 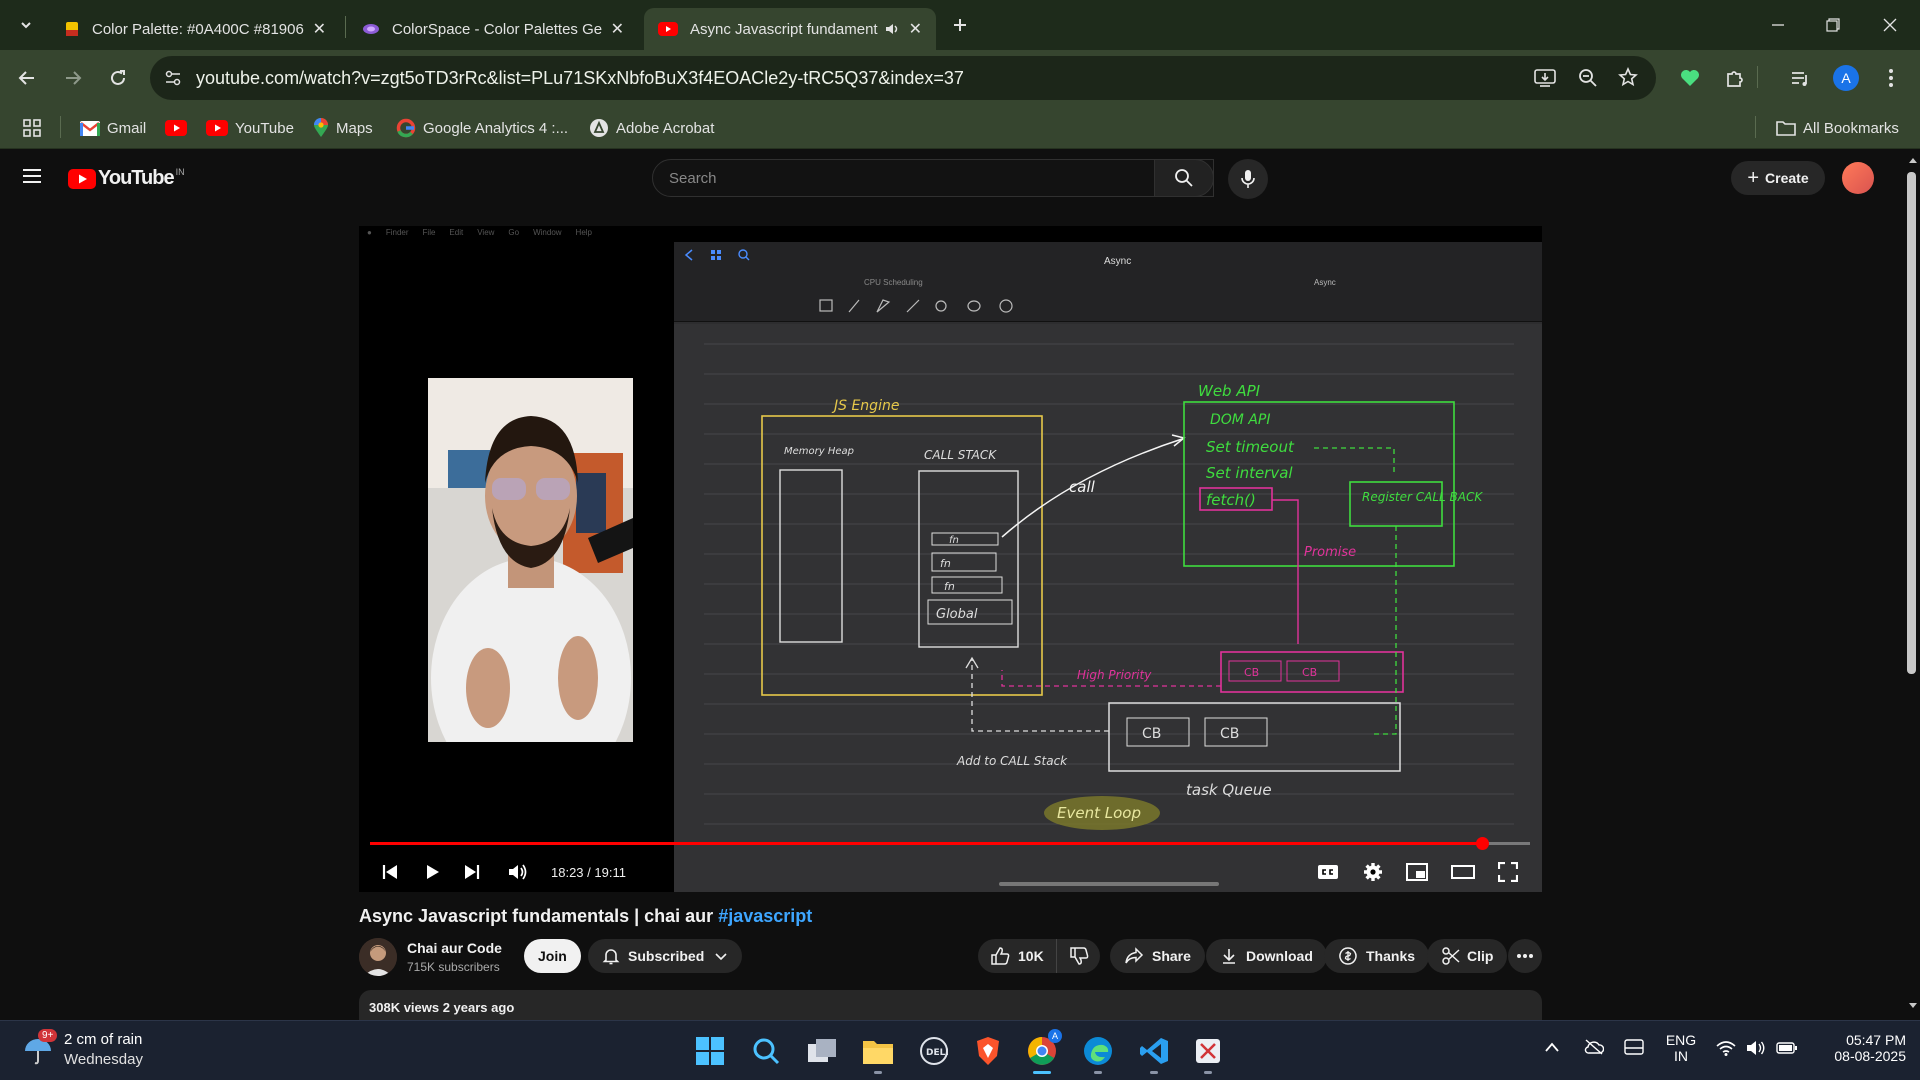 What do you see at coordinates (651, 128) in the screenshot?
I see `bookmark-adobe-acrobat: Adobe Acrobat` at bounding box center [651, 128].